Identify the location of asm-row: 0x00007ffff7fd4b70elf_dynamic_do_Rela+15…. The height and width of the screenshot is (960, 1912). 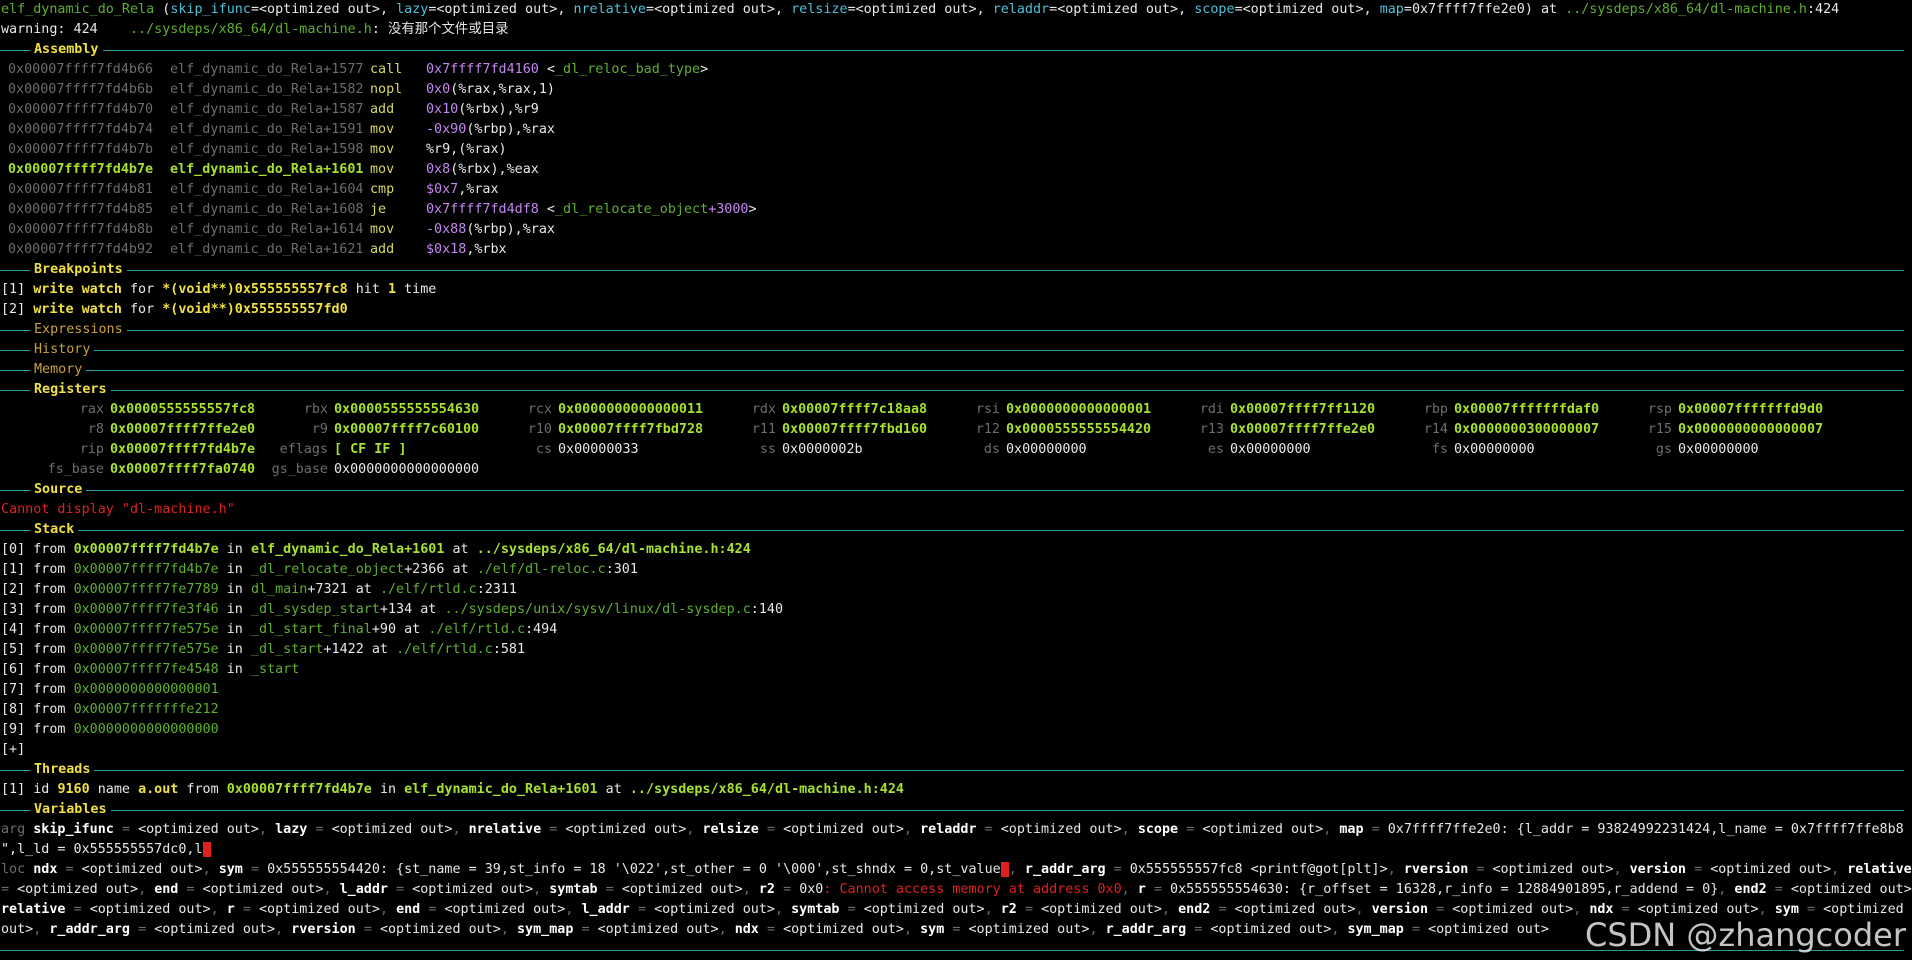
(956, 110).